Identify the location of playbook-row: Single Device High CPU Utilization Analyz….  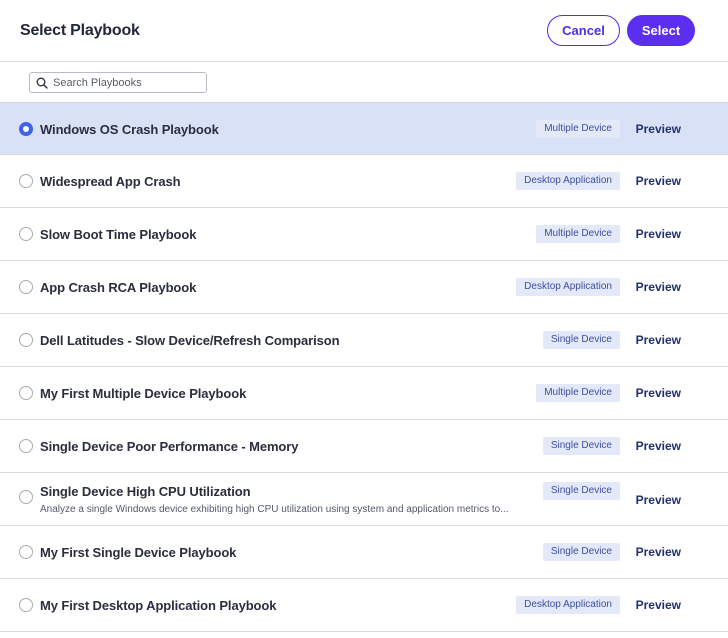
(364, 499).